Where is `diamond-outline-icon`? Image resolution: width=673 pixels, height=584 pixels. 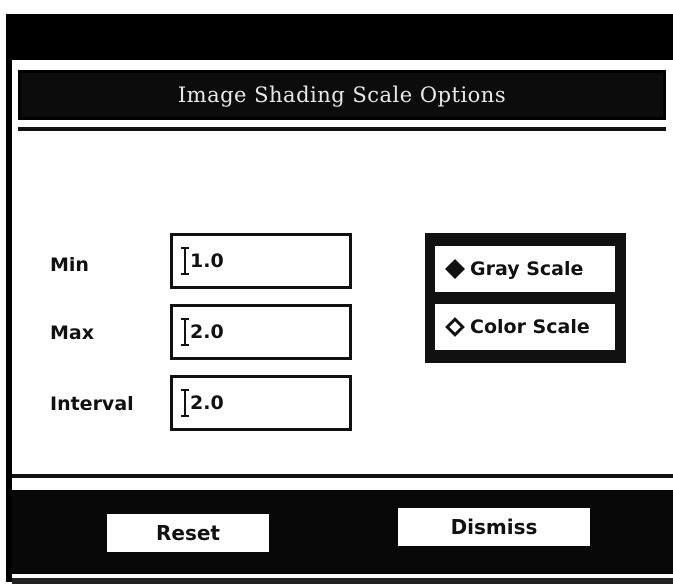 diamond-outline-icon is located at coordinates (455, 327).